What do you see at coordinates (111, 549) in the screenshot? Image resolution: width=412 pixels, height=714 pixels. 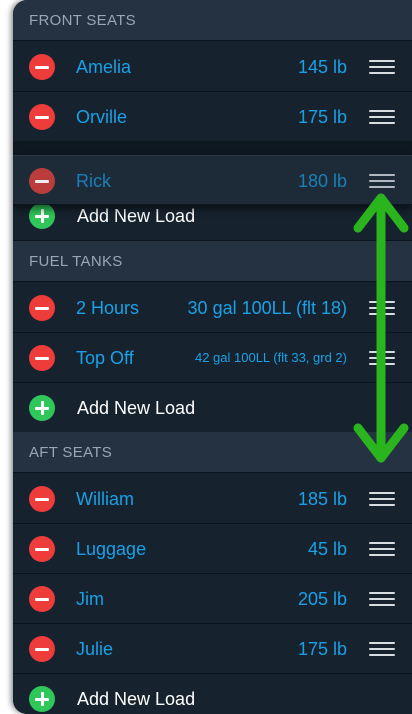 I see `load-name: Luggage` at bounding box center [111, 549].